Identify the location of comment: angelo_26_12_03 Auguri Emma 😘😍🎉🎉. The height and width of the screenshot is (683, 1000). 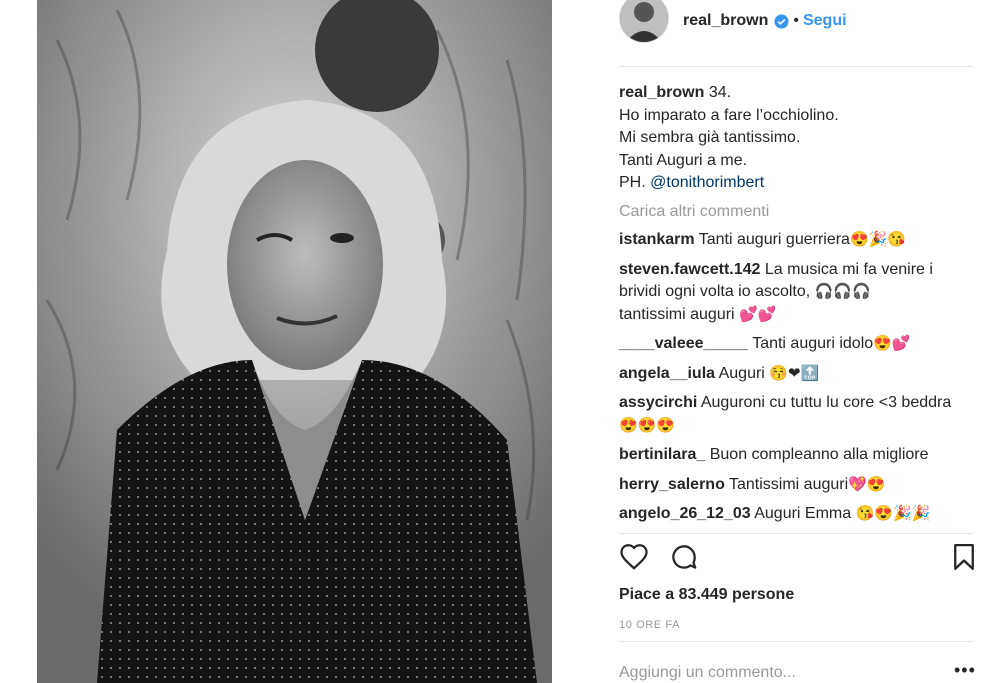
(798, 514).